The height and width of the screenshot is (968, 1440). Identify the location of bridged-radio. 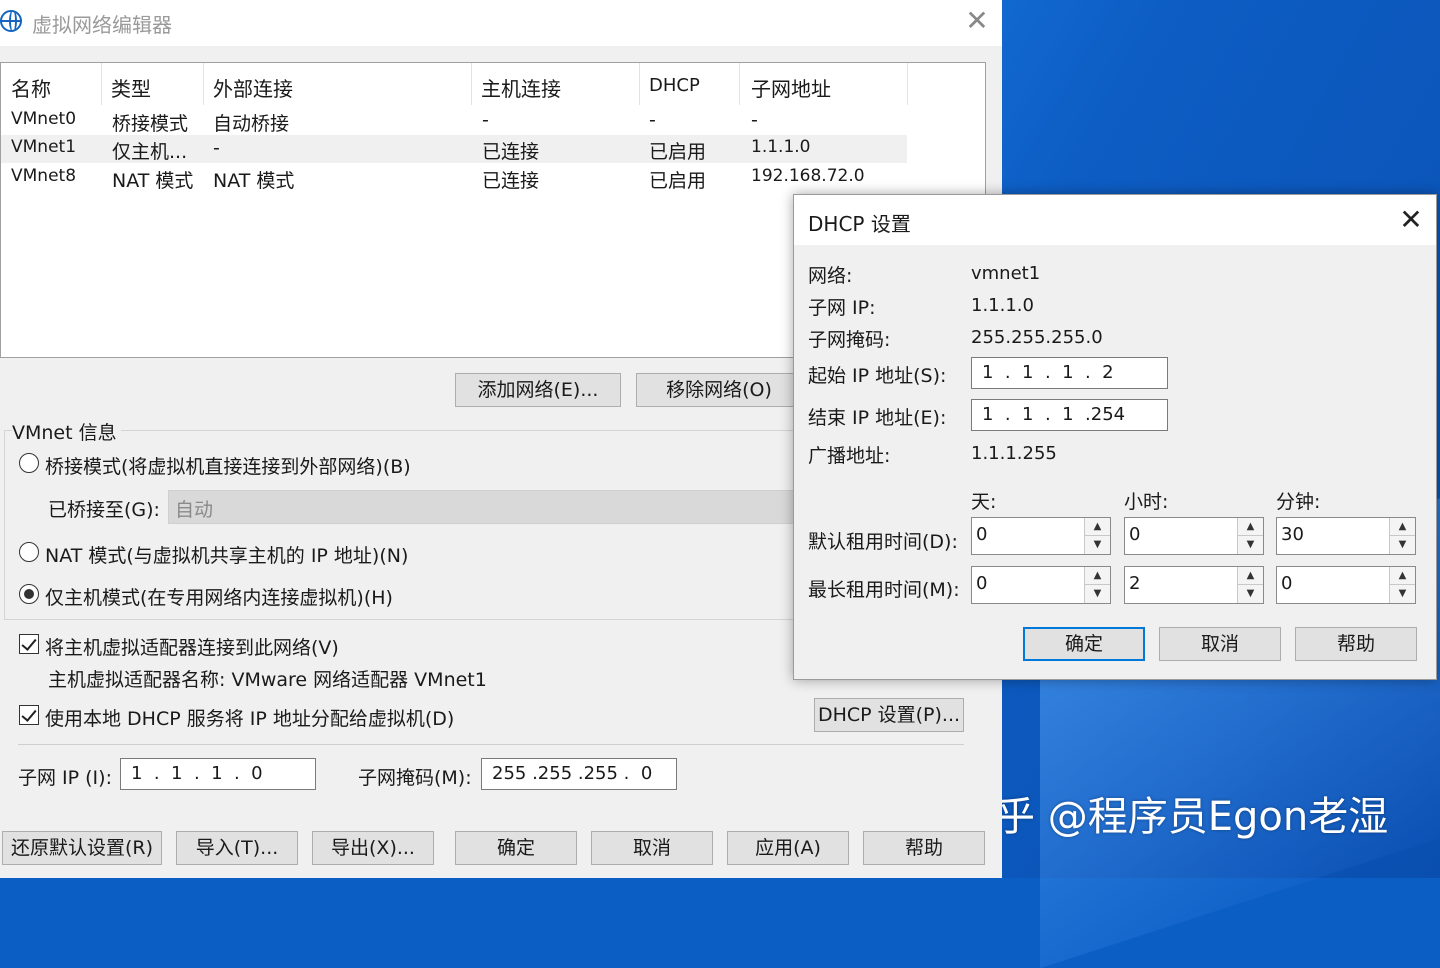
(29, 463).